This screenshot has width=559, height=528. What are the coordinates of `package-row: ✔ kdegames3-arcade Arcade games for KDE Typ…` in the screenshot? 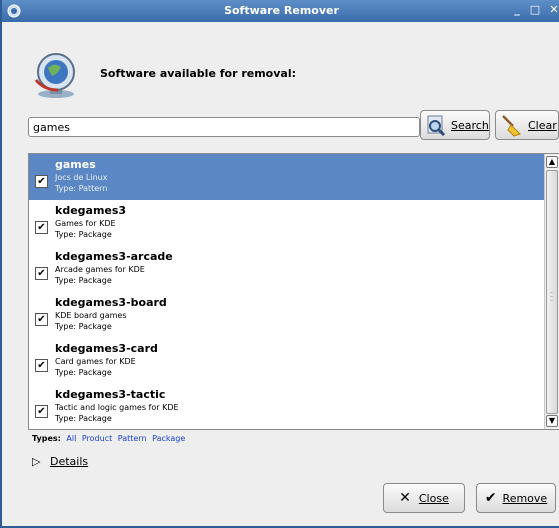 It's located at (286, 269).